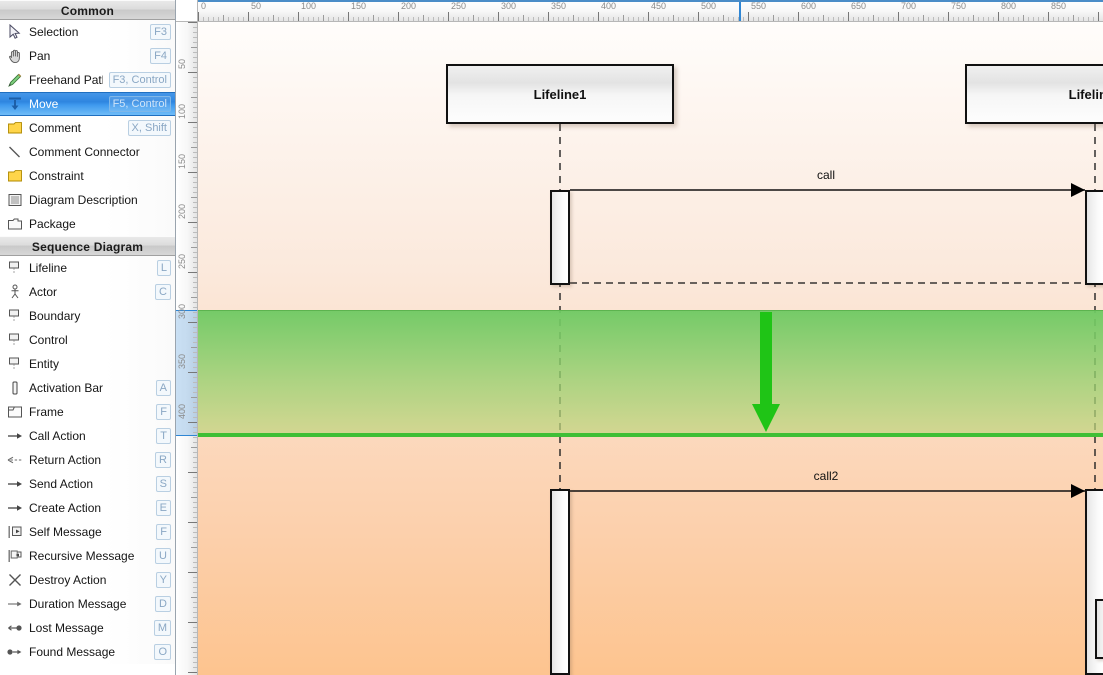 The height and width of the screenshot is (675, 1103). I want to click on palette-item-send-action: Send Action S, so click(87, 484).